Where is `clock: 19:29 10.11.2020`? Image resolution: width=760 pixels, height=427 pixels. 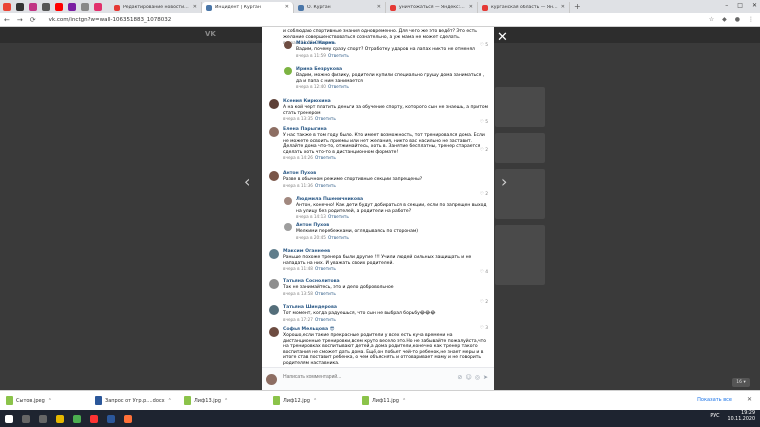 clock: 19:29 10.11.2020 is located at coordinates (741, 417).